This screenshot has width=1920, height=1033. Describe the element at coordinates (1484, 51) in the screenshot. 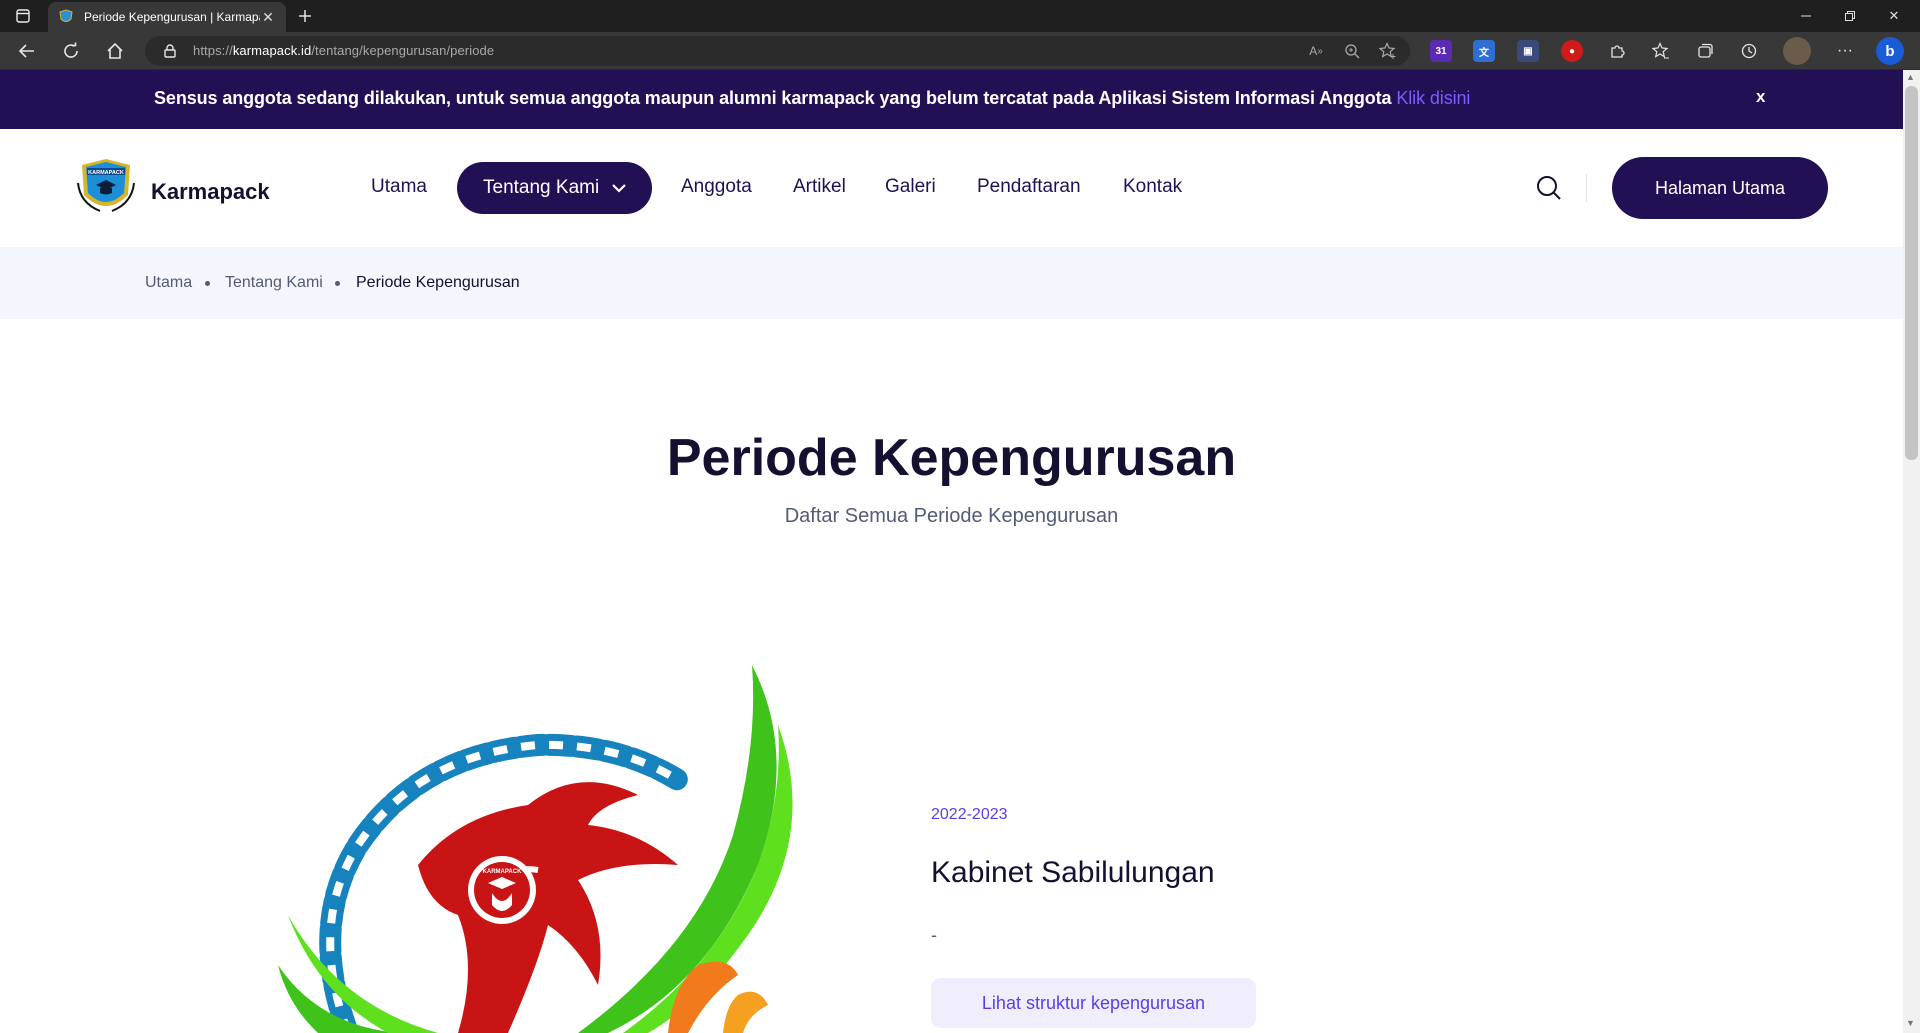

I see `translate-extension-icon: 文` at that location.